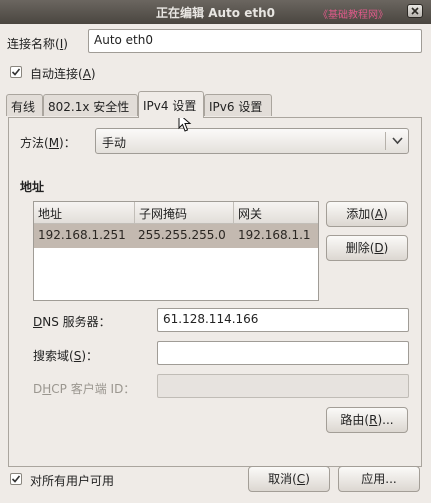 The height and width of the screenshot is (503, 431). What do you see at coordinates (397, 141) in the screenshot?
I see `chevron-down-icon` at bounding box center [397, 141].